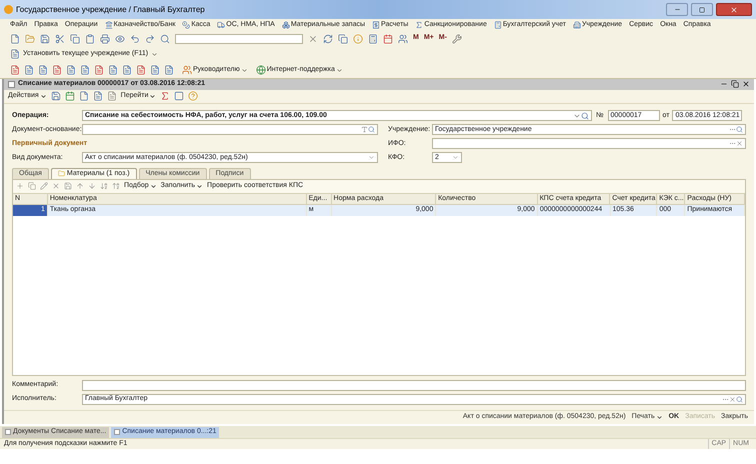 Image resolution: width=756 pixels, height=464 pixels. I want to click on comment-field, so click(414, 386).